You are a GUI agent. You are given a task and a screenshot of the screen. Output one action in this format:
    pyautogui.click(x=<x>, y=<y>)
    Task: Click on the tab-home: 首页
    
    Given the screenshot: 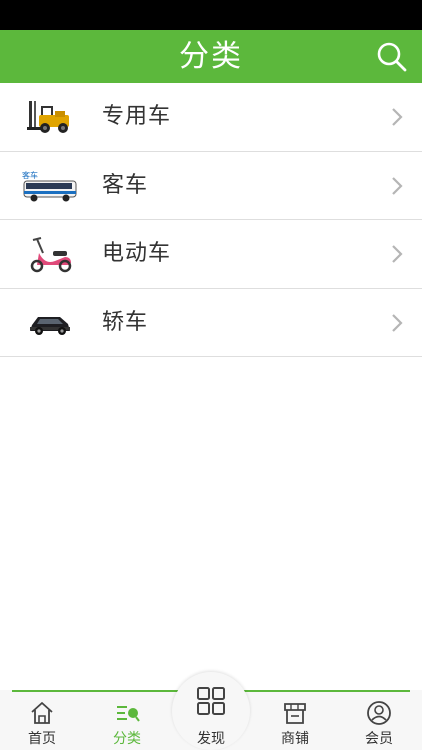 What is the action you would take?
    pyautogui.click(x=42, y=720)
    